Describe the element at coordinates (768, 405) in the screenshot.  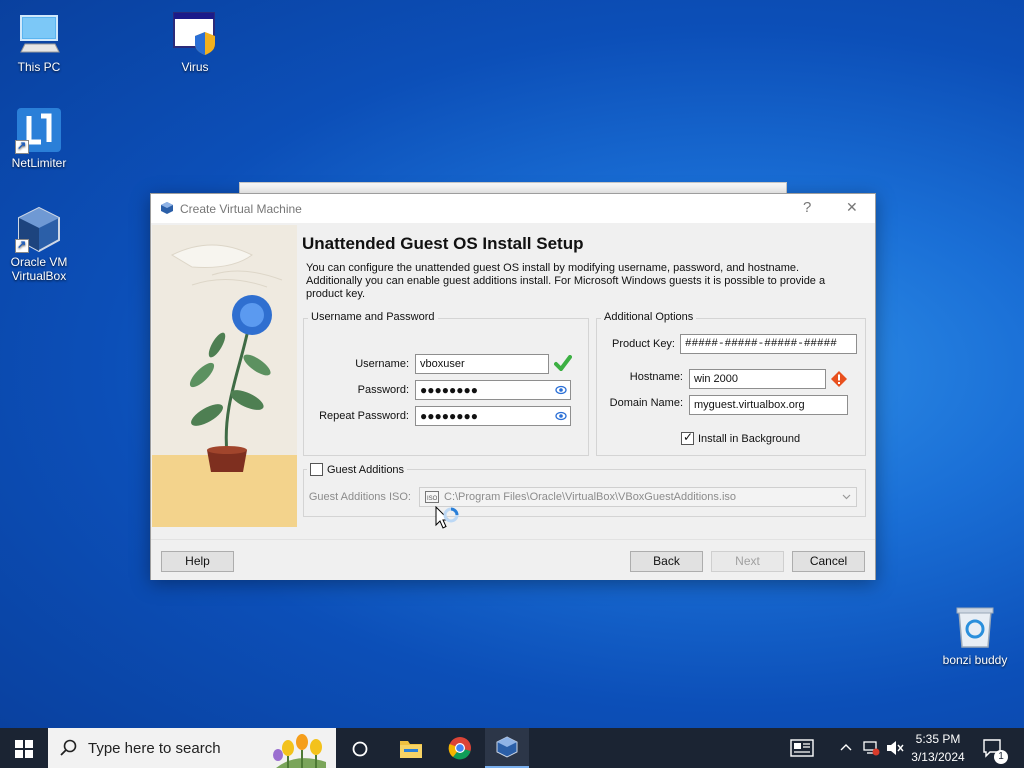
I see `domain-name-input: myguest.virtualbox.org` at that location.